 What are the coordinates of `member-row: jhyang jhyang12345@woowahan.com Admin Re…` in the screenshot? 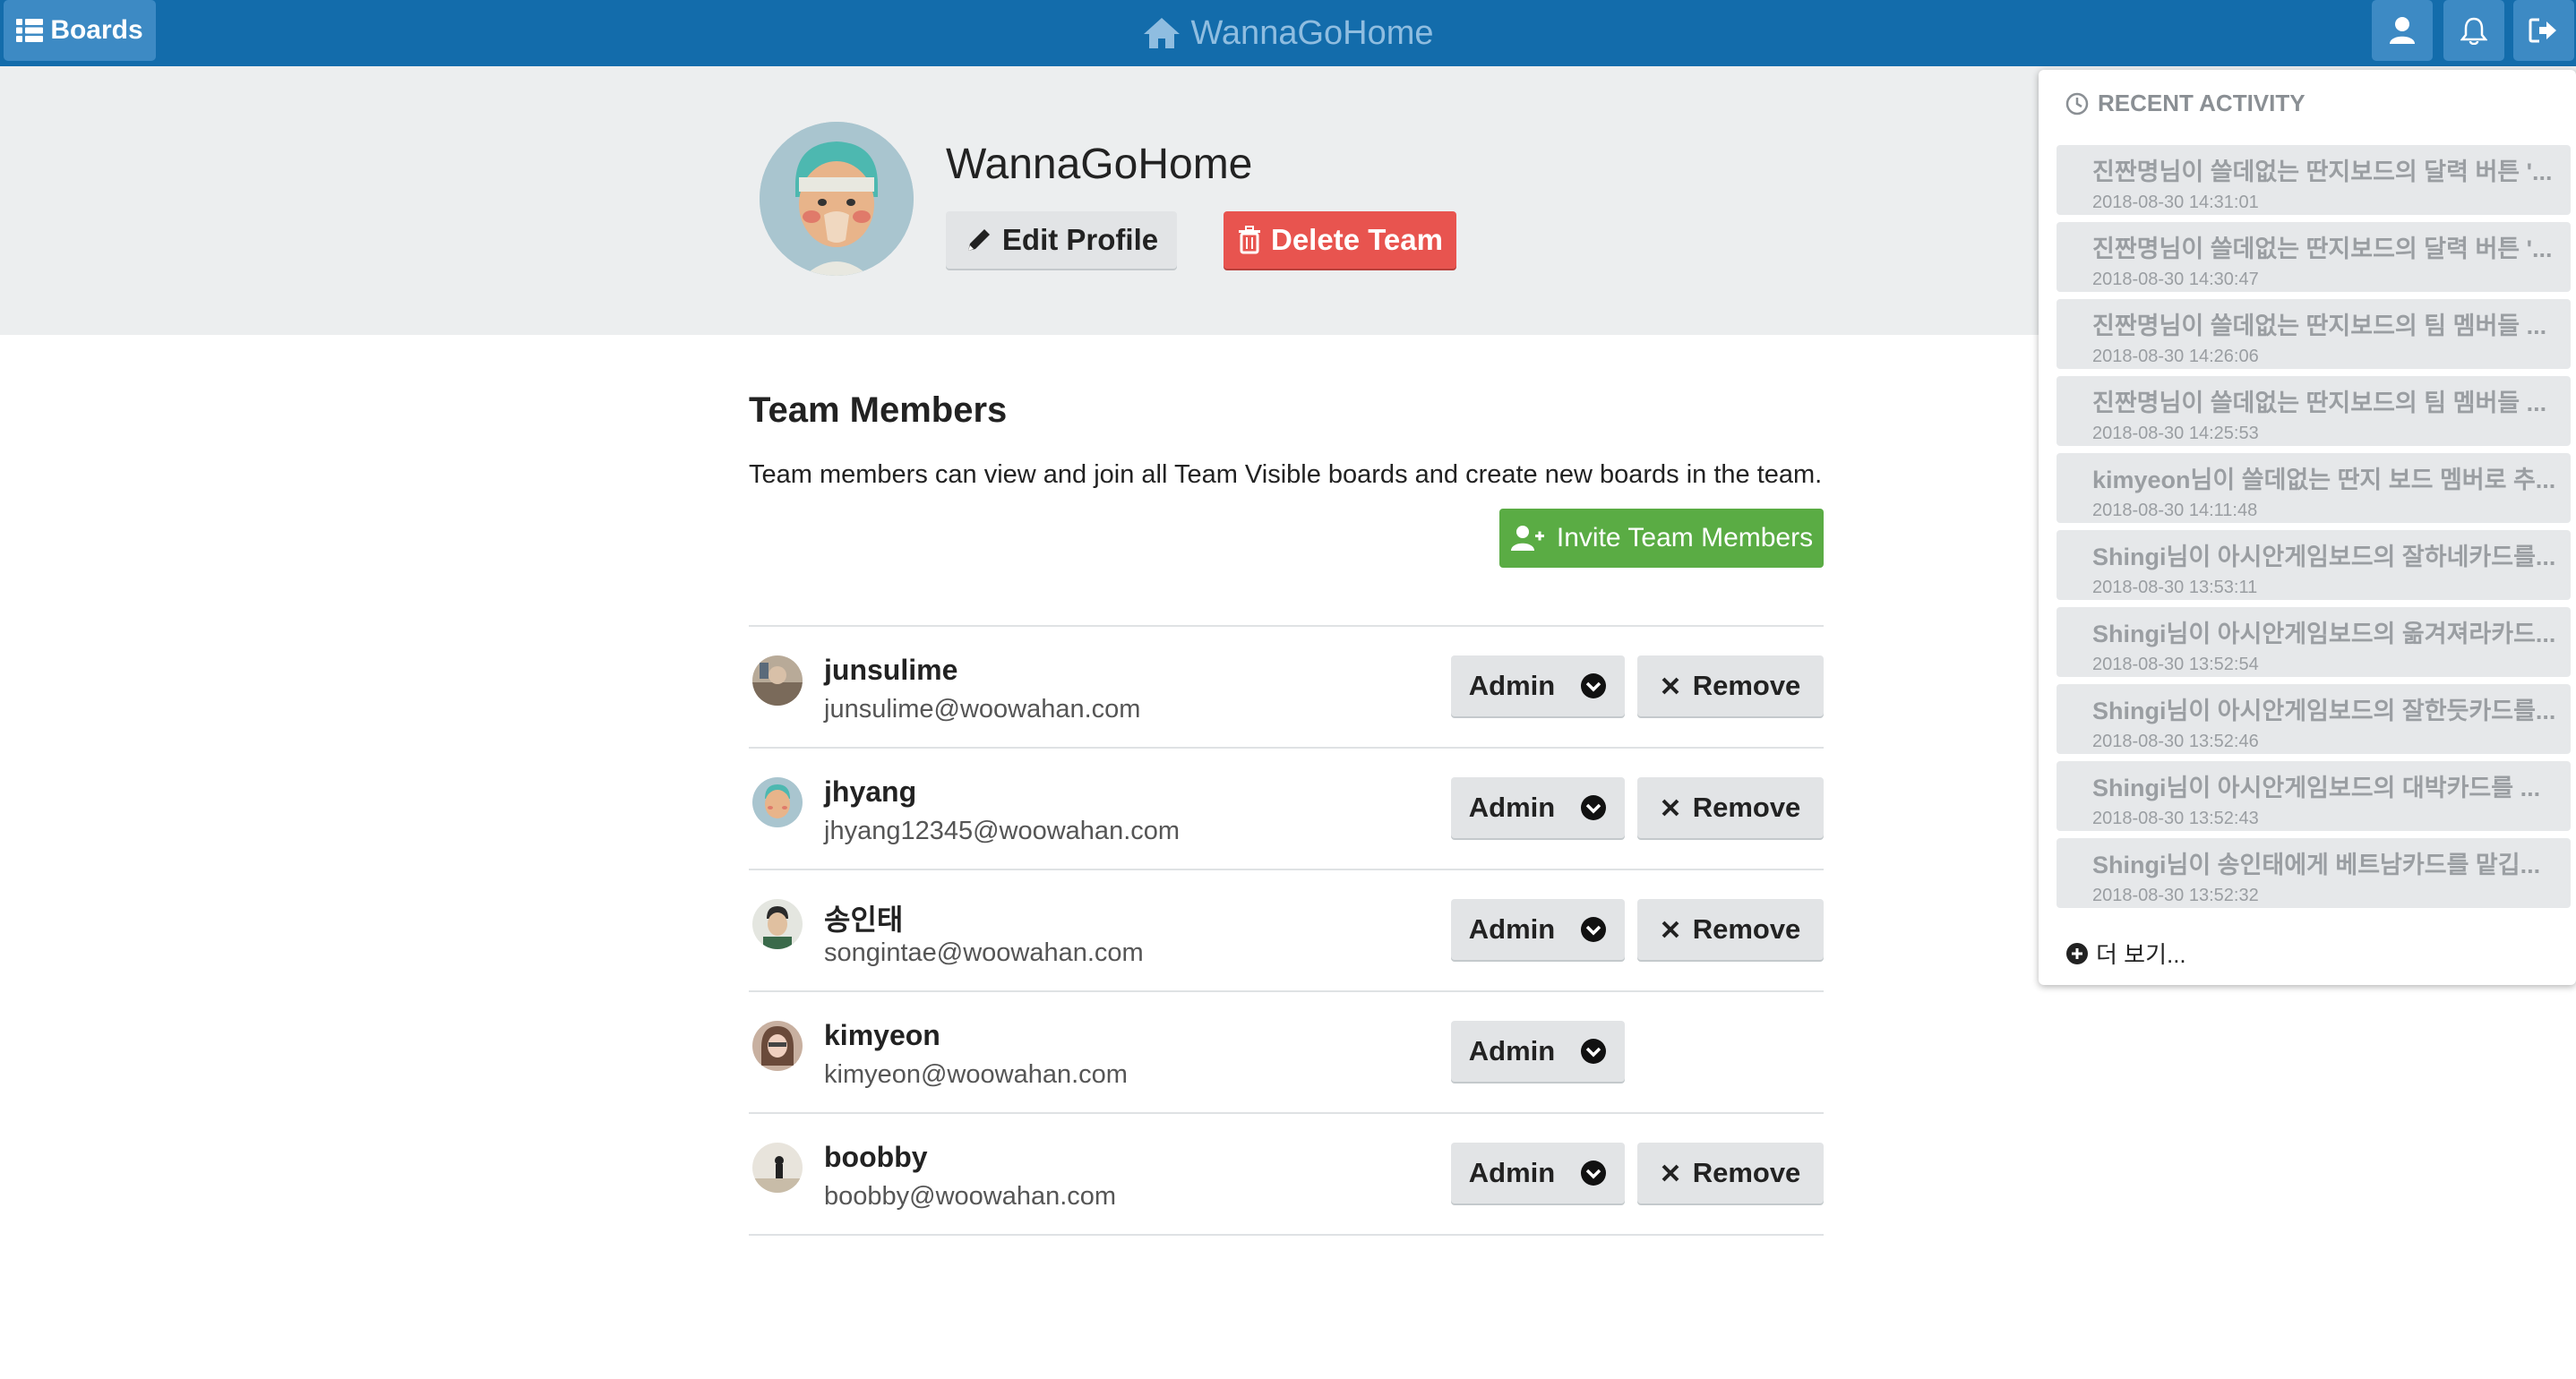 It's located at (1286, 810).